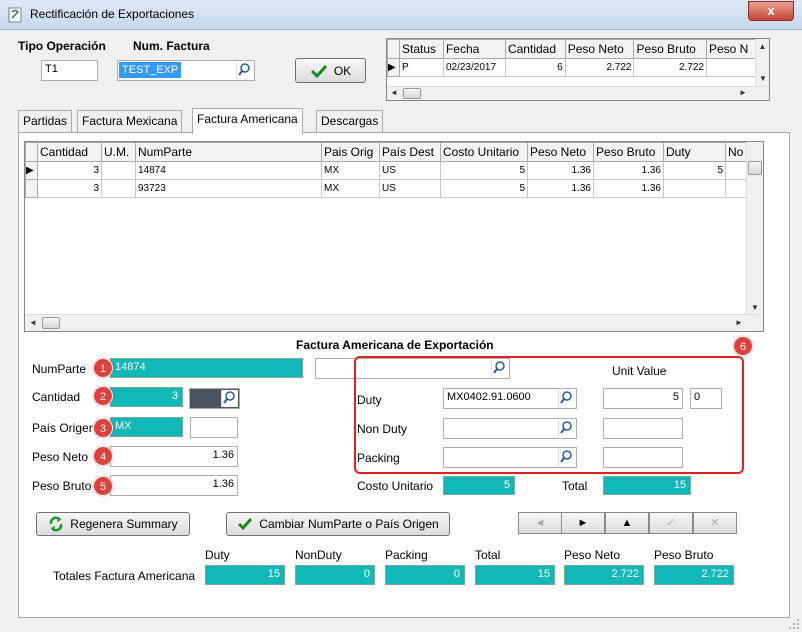 This screenshot has width=802, height=632. What do you see at coordinates (754, 229) in the screenshot?
I see `vertical-scrollbar: ▼` at bounding box center [754, 229].